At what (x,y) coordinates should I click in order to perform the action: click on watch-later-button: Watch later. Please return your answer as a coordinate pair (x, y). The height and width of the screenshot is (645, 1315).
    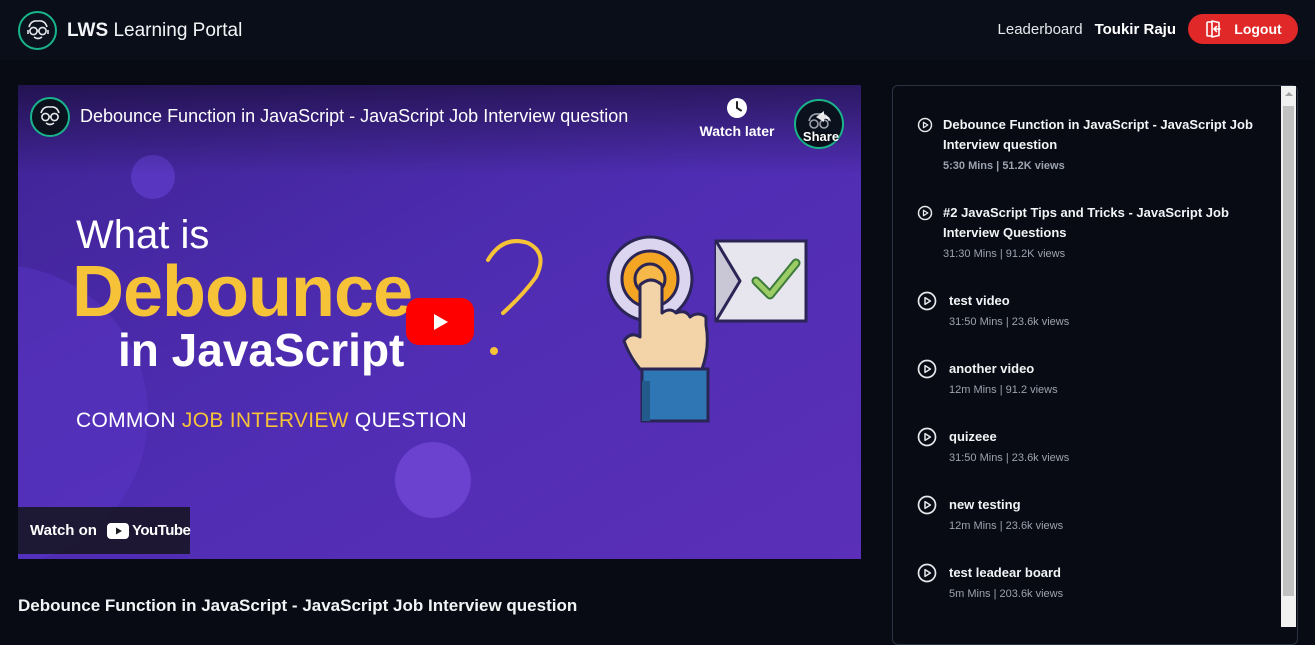
    Looking at the image, I should click on (737, 118).